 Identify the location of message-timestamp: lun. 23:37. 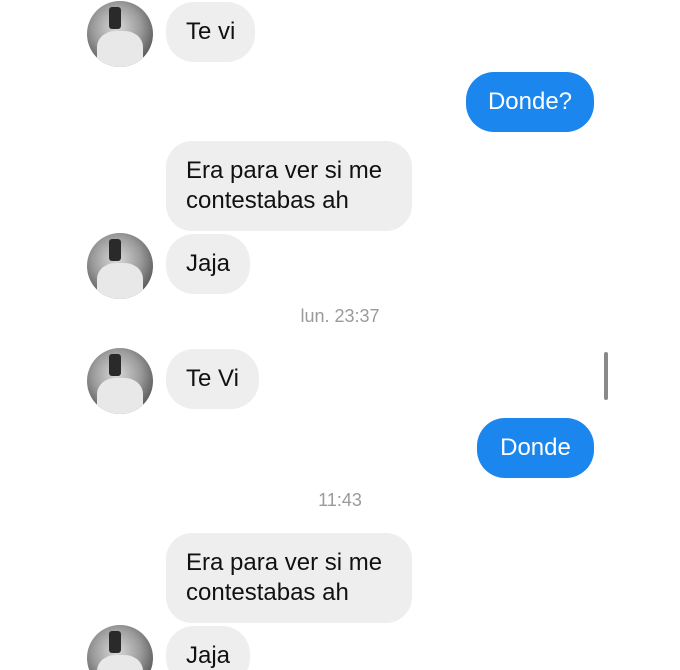
(340, 316).